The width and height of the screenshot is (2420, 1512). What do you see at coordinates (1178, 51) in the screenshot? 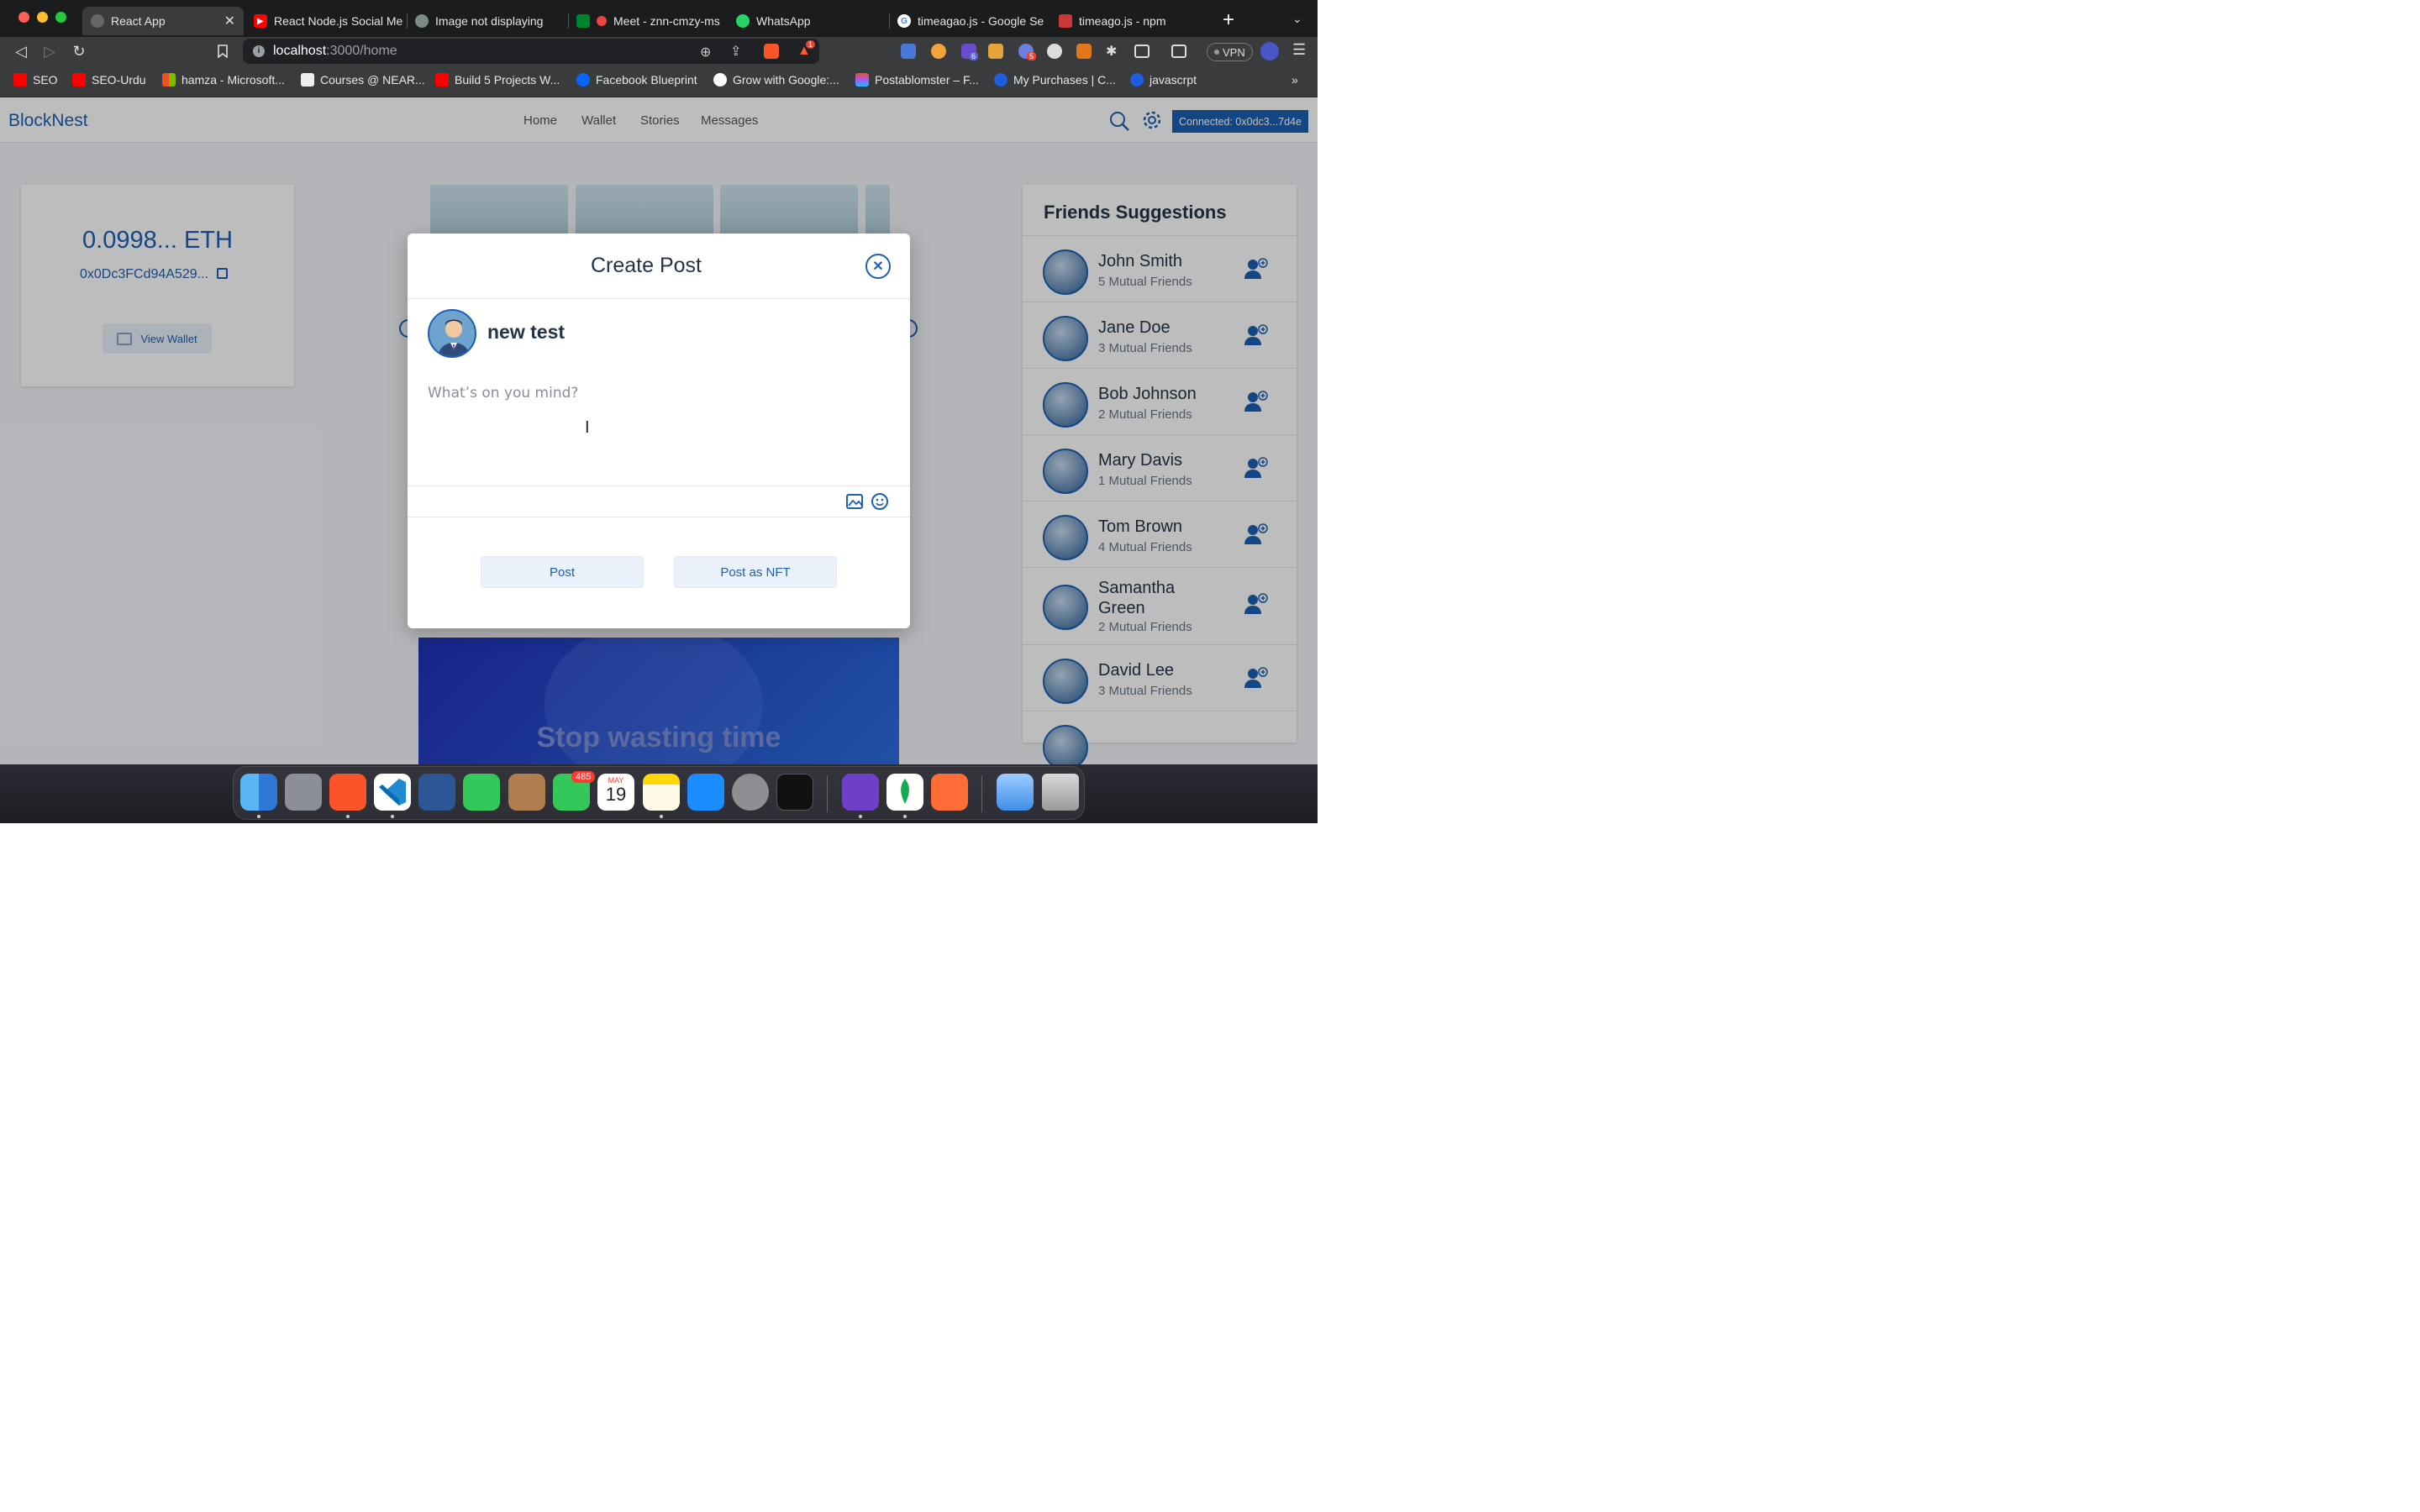
I see `wallet-icon` at bounding box center [1178, 51].